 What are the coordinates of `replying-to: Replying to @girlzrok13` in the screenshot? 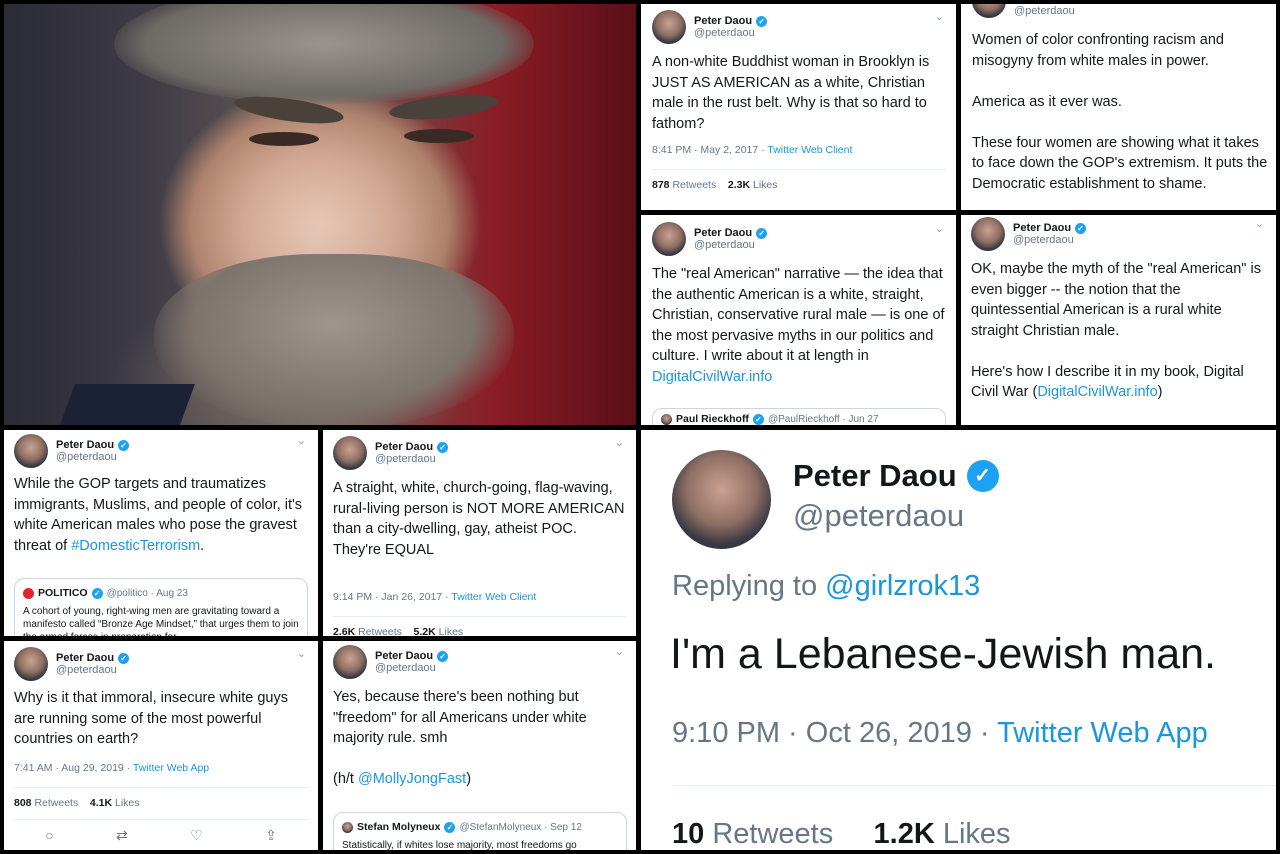 It's located at (826, 586).